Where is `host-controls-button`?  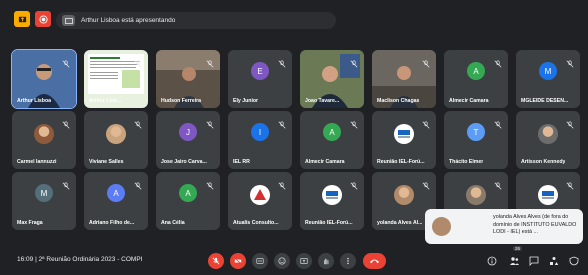
host-controls-button is located at coordinates (574, 261).